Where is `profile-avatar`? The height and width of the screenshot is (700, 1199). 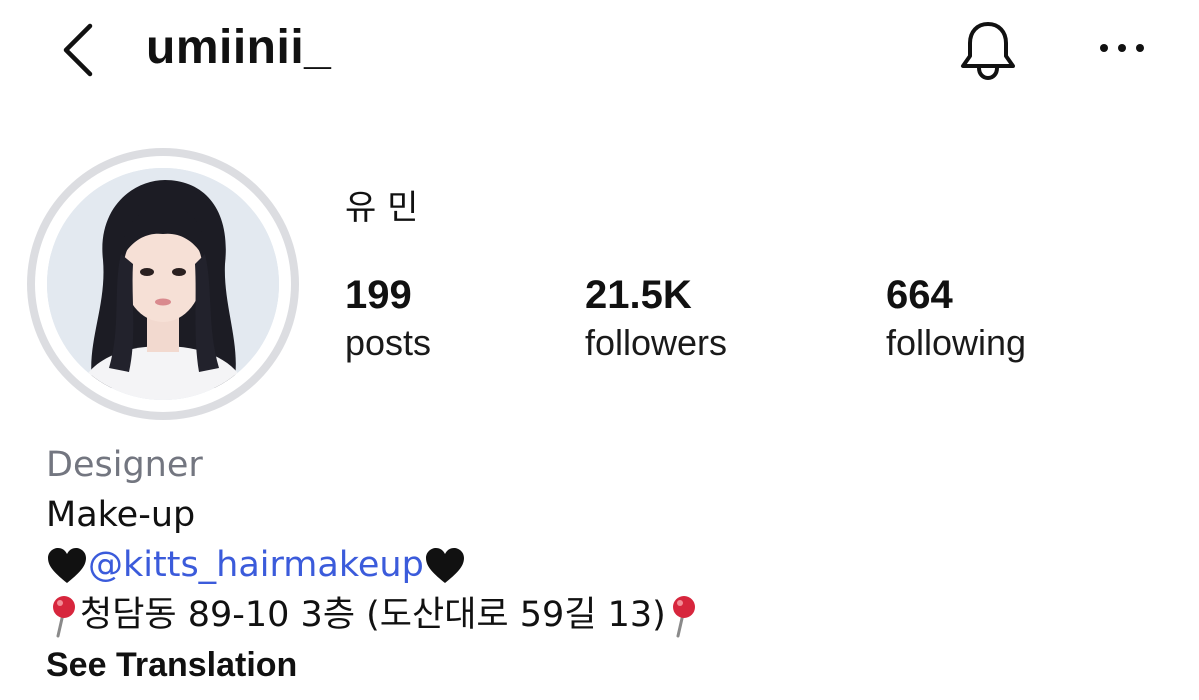 profile-avatar is located at coordinates (163, 284).